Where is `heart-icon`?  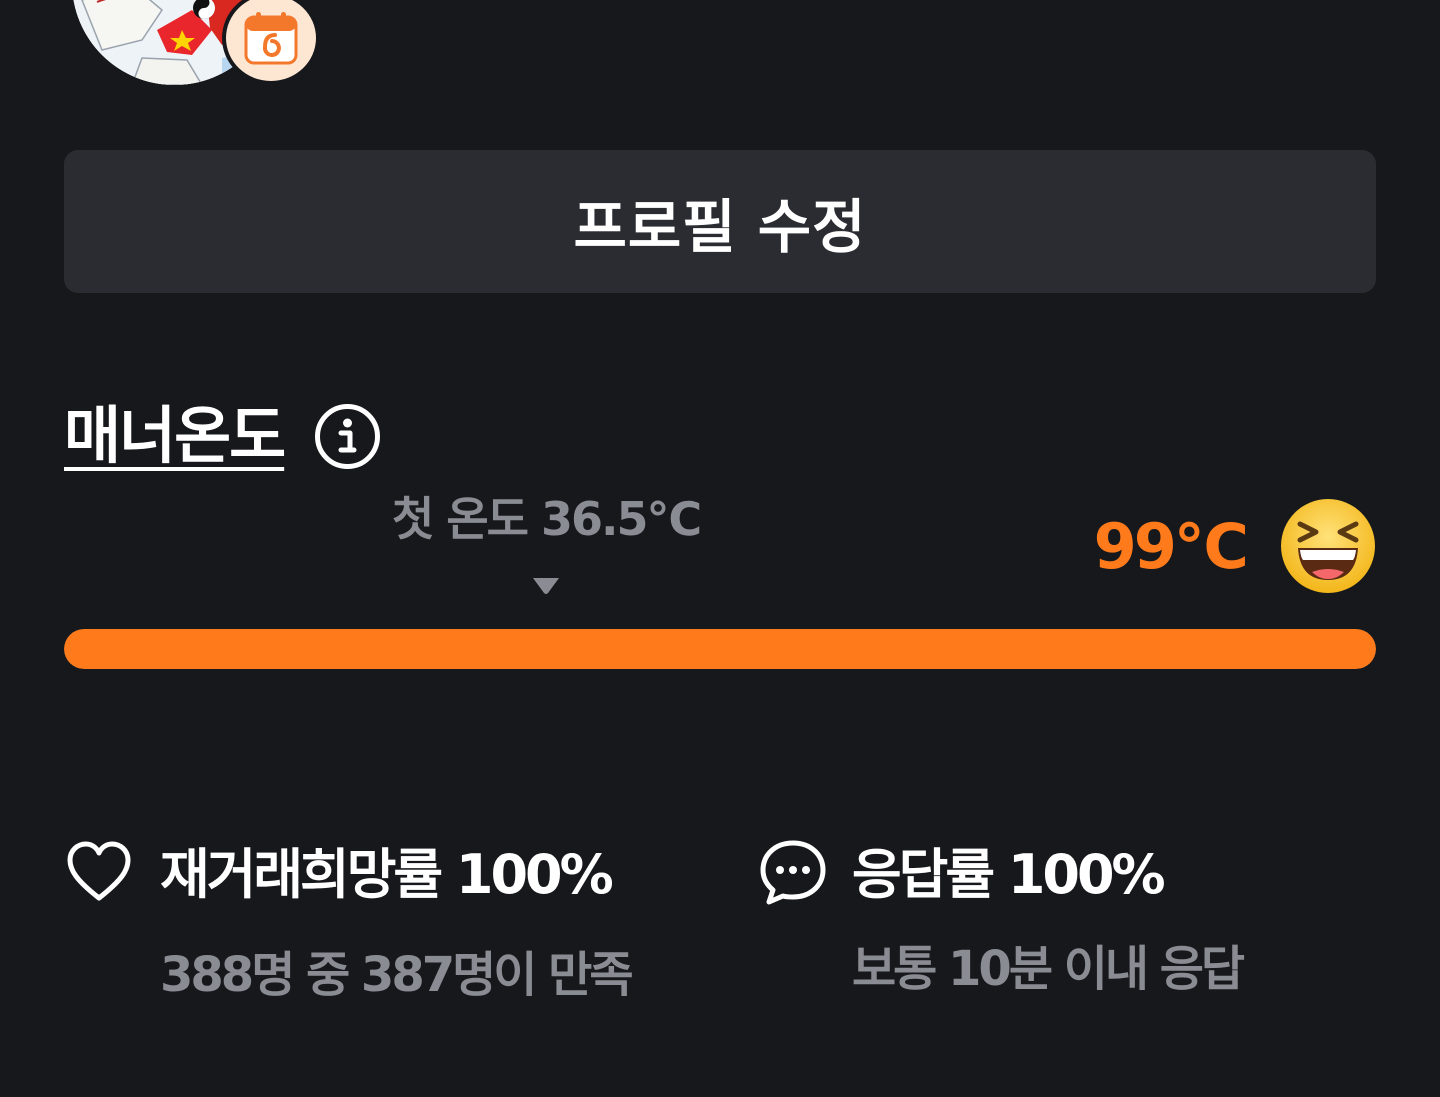 heart-icon is located at coordinates (99, 871).